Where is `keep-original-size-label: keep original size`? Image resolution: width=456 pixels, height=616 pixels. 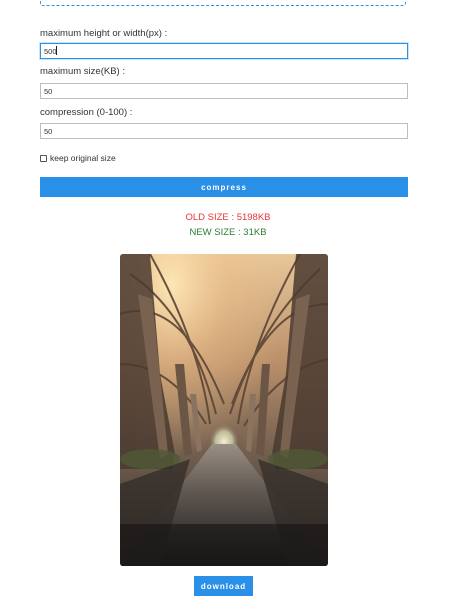
keep-original-size-label: keep original size is located at coordinates (83, 158).